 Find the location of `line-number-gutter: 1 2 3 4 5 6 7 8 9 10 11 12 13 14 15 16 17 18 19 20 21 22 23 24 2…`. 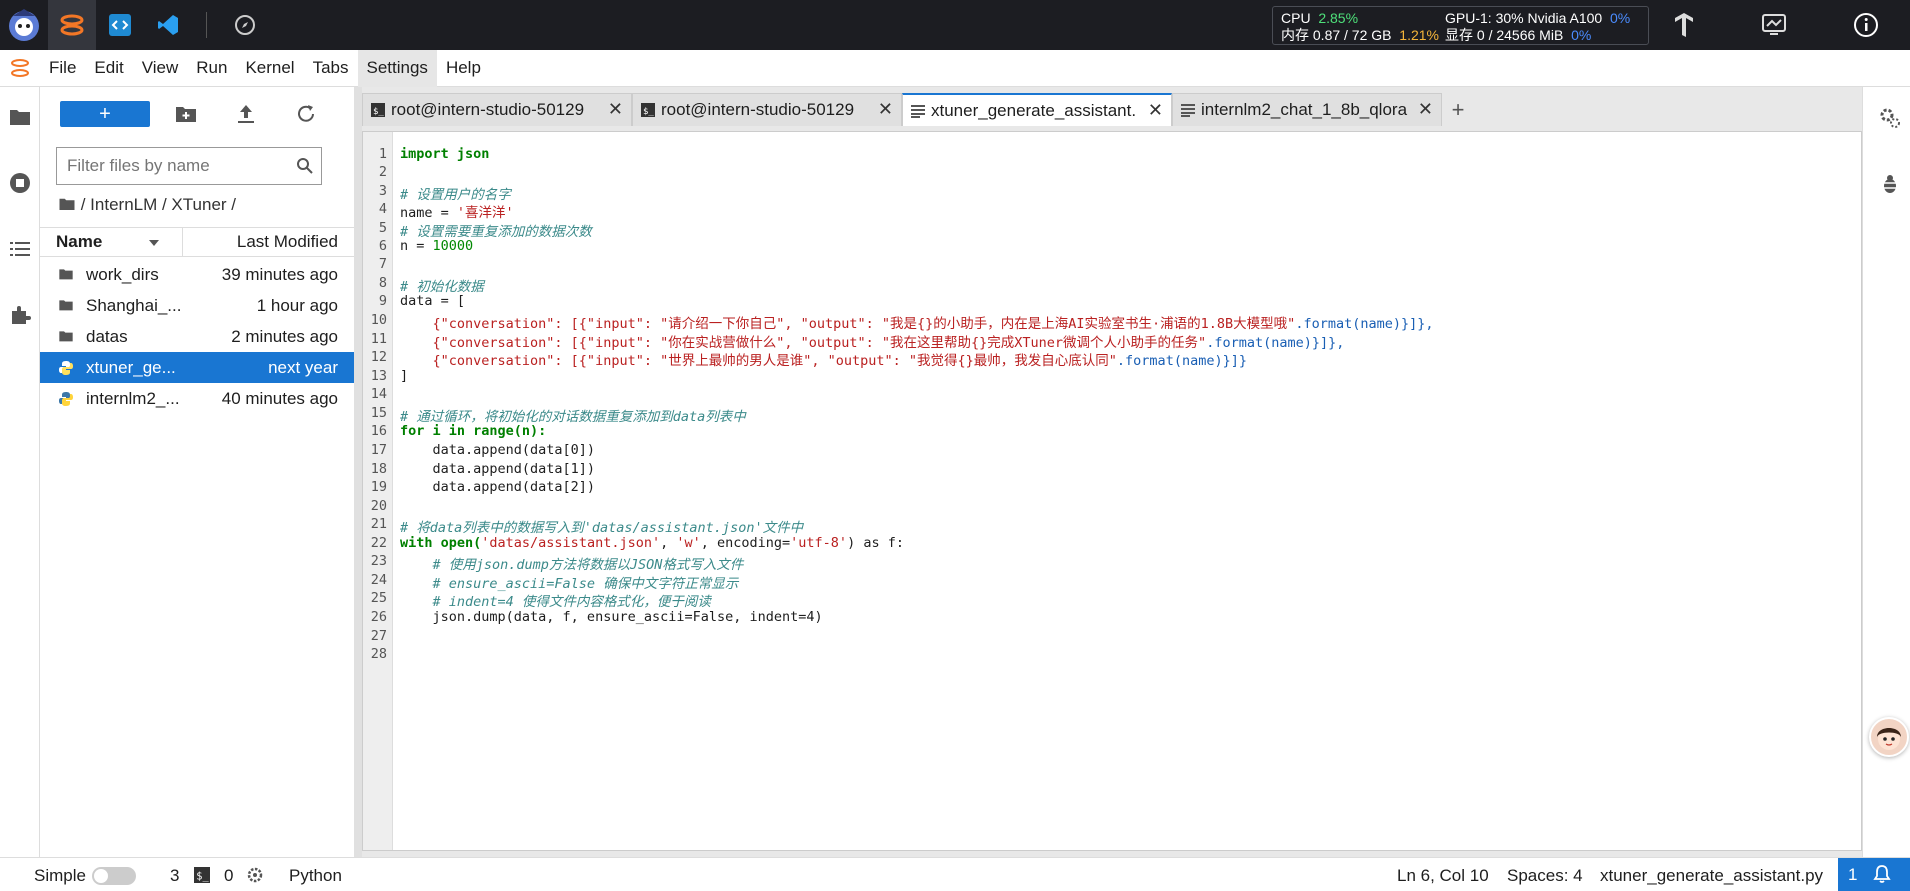

line-number-gutter: 1 2 3 4 5 6 7 8 9 10 11 12 13 14 15 16 17 18 19 20 21 22 23 24 2… is located at coordinates (378, 491).